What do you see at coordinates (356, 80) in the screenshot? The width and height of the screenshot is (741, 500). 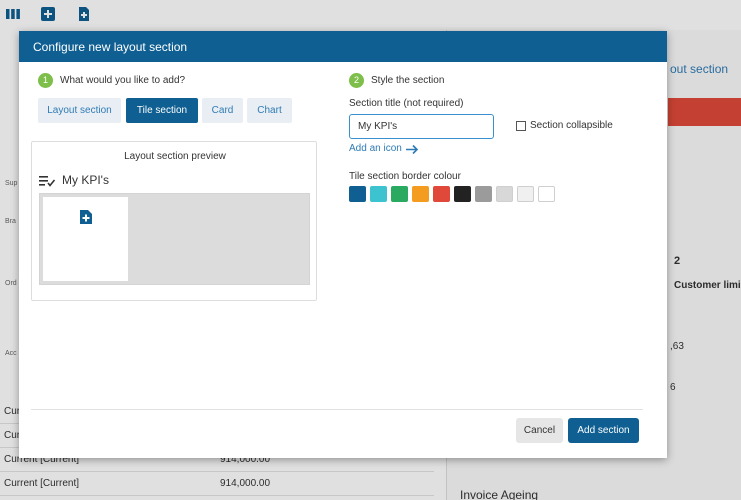 I see `step-2-badge: 2` at bounding box center [356, 80].